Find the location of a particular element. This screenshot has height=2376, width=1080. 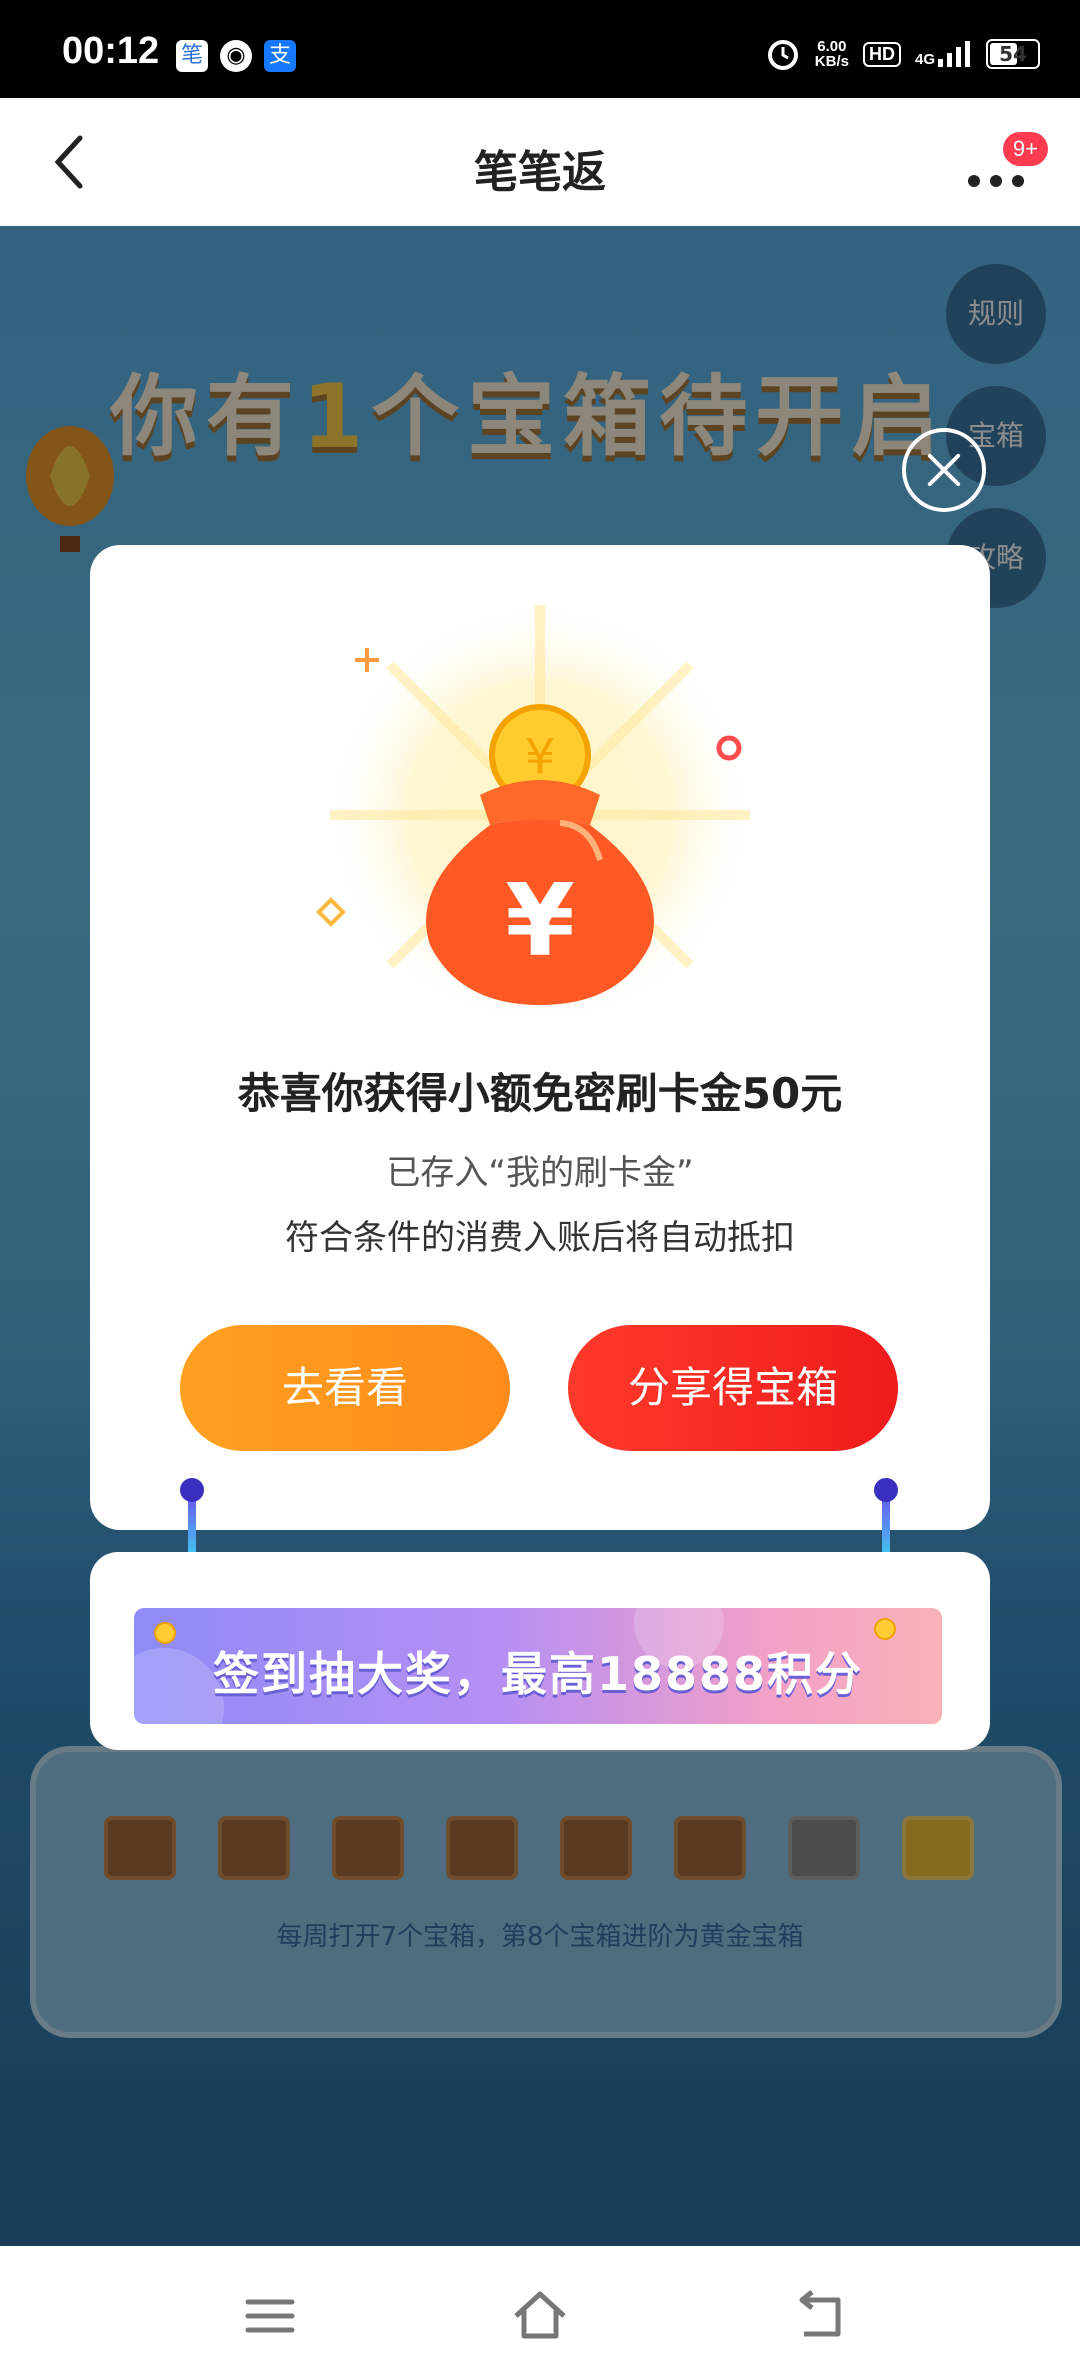

status-right: 6.00 KB/s HD 4G 54 is located at coordinates (902, 54).